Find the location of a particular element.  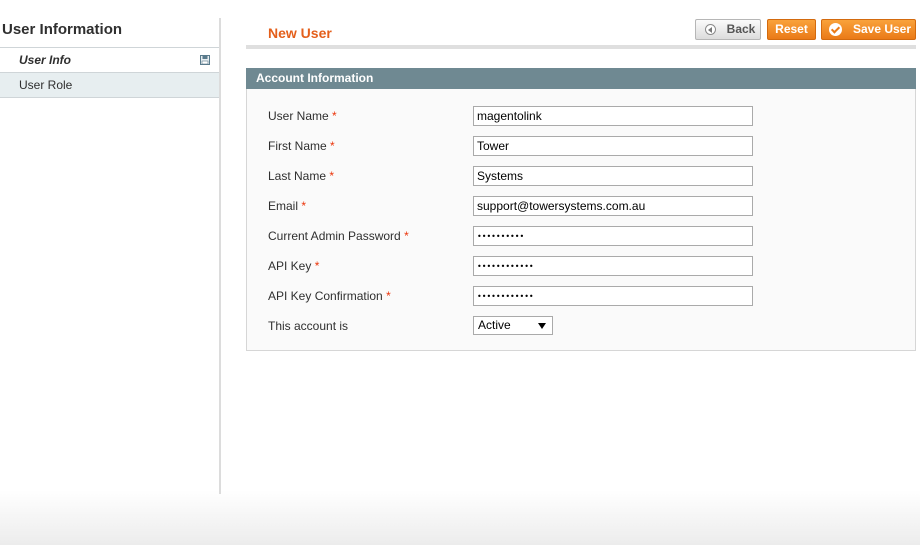

form-row-api-key-confirm: API Key Confirmation * is located at coordinates (578, 296).